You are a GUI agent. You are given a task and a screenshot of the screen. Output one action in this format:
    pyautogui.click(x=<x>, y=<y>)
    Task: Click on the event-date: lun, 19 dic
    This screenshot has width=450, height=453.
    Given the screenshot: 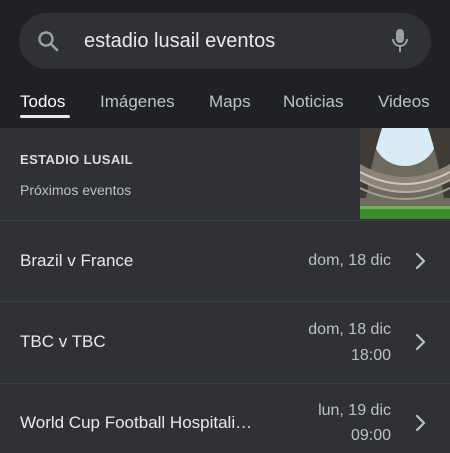 What is the action you would take?
    pyautogui.click(x=354, y=410)
    